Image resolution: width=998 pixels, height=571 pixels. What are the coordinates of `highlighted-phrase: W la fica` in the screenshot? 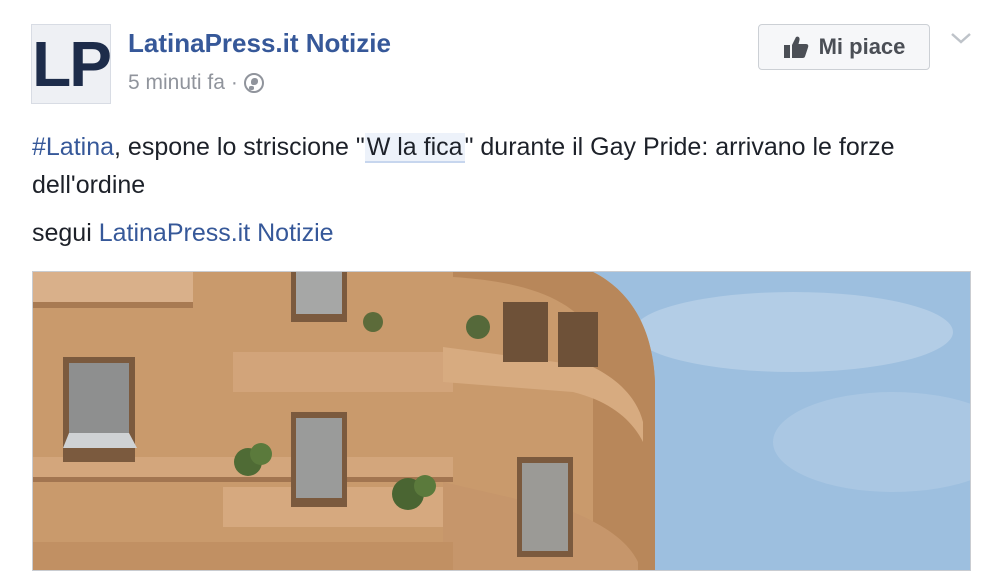 It's located at (414, 148).